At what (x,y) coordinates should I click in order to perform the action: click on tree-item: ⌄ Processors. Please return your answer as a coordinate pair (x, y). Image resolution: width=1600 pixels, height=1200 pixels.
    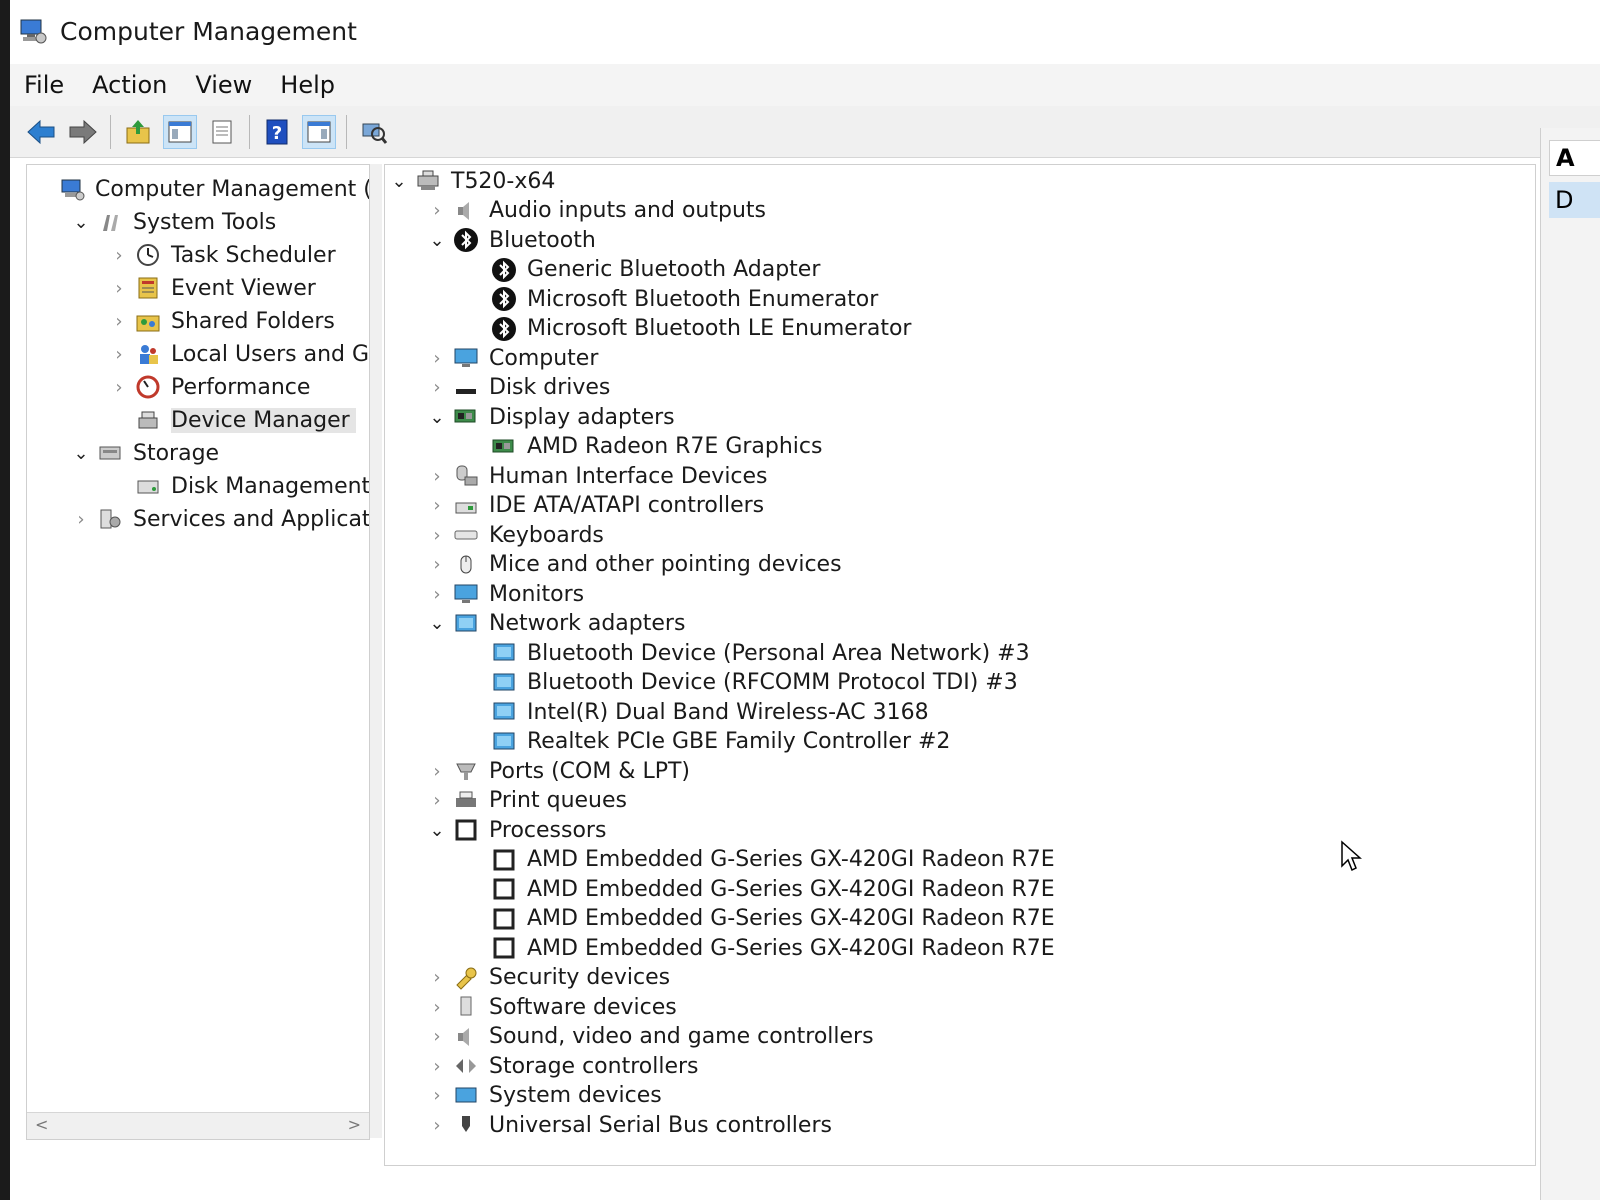
    Looking at the image, I should click on (516, 830).